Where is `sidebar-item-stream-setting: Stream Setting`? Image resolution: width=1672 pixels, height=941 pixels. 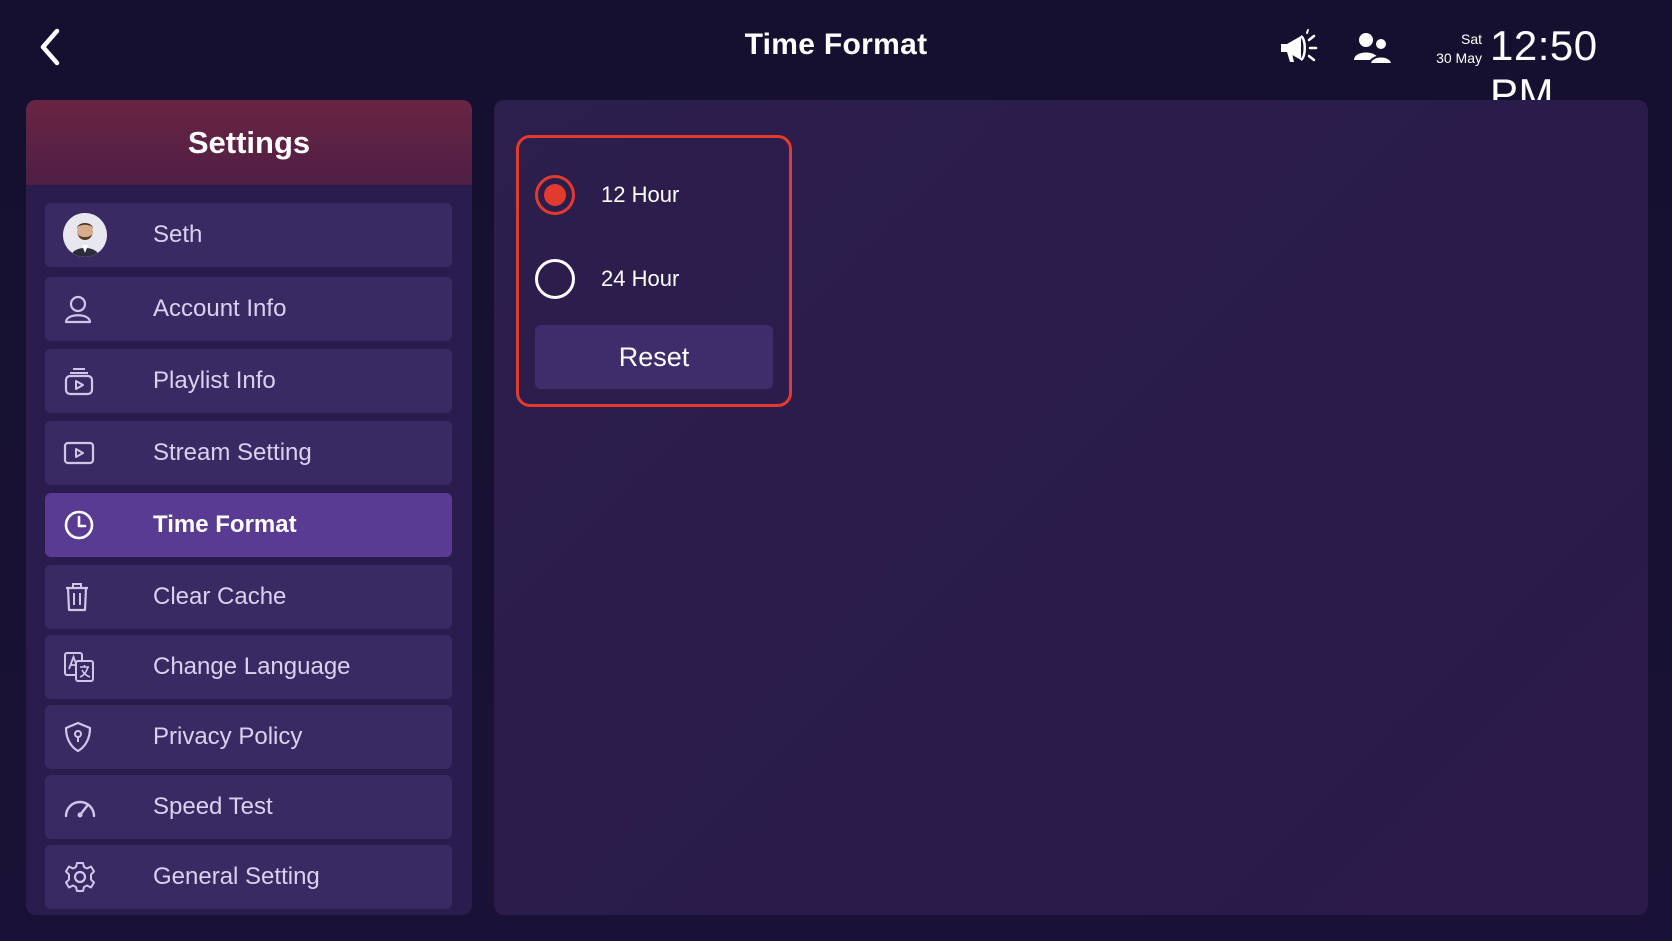
sidebar-item-stream-setting: Stream Setting is located at coordinates (248, 453).